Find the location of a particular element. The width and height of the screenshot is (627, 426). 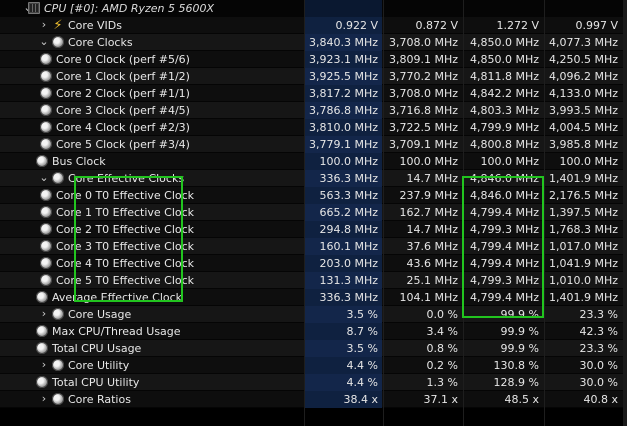

sensor-label: Core VIDs is located at coordinates (95, 25).